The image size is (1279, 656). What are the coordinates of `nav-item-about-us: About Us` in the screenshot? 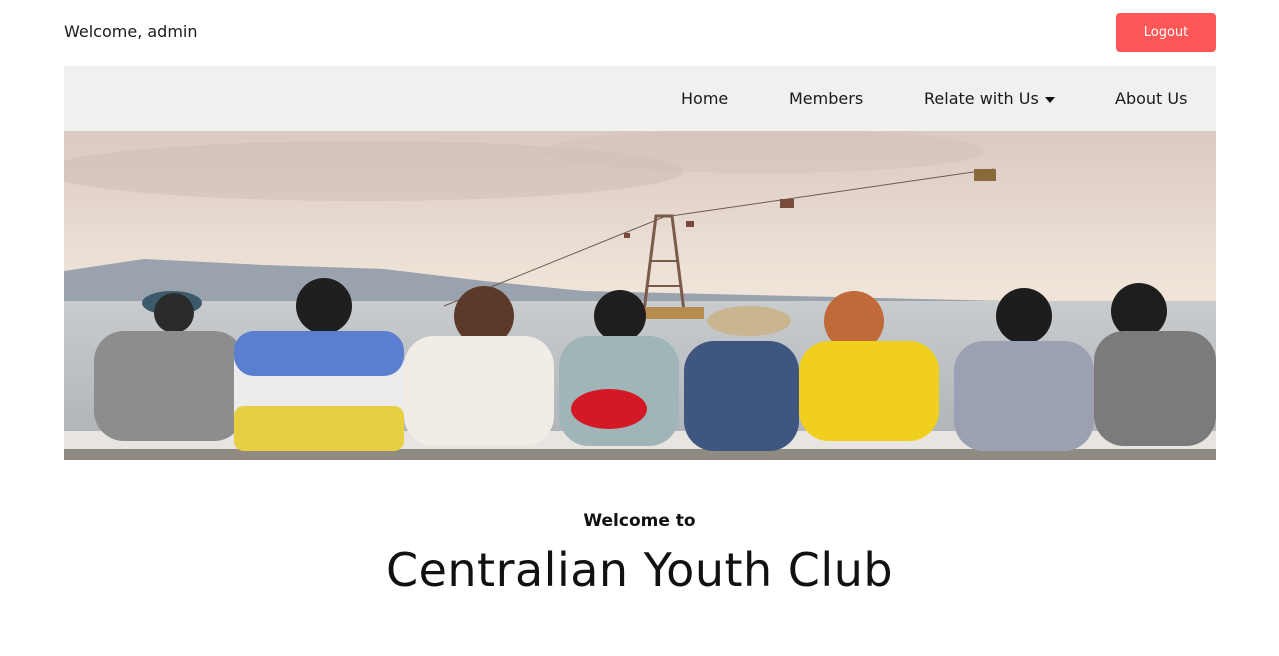 It's located at (1151, 98).